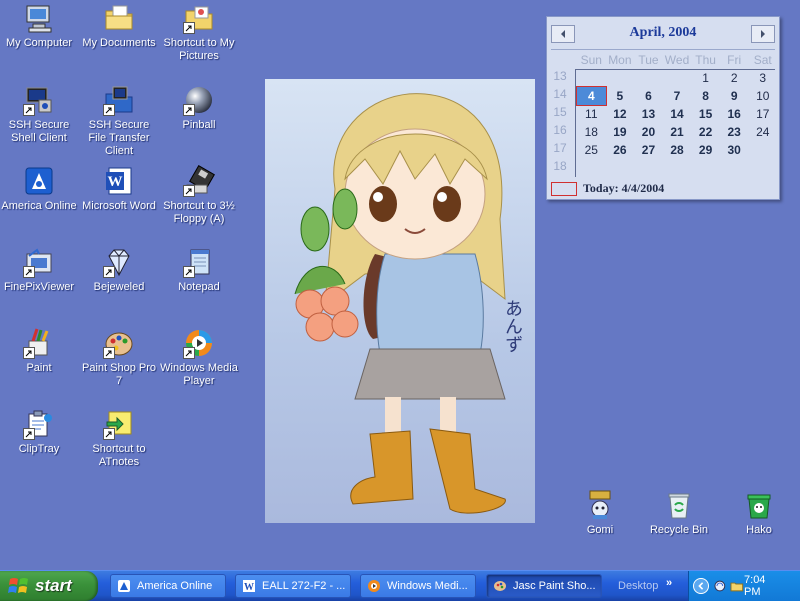  Describe the element at coordinates (49, 586) in the screenshot. I see `start-button: start` at that location.